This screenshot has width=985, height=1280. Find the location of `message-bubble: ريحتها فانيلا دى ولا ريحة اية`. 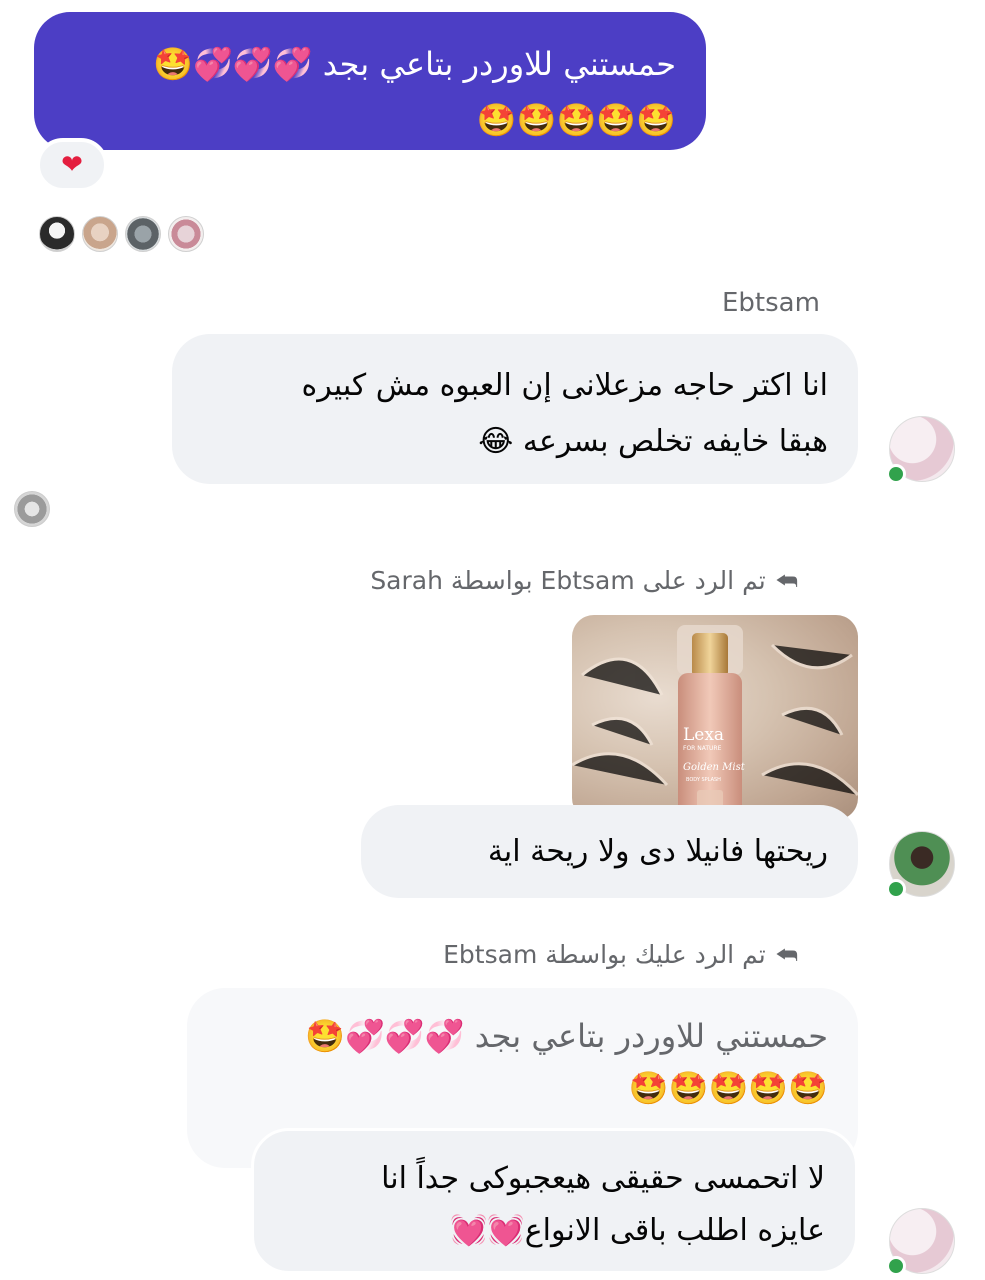

message-bubble: ريحتها فانيلا دى ولا ريحة اية is located at coordinates (609, 851).